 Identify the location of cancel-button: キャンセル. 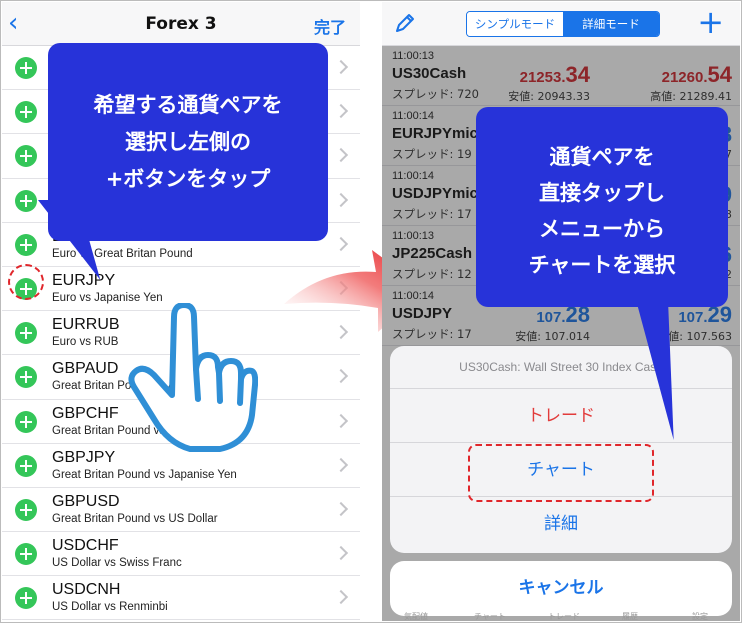
(561, 588).